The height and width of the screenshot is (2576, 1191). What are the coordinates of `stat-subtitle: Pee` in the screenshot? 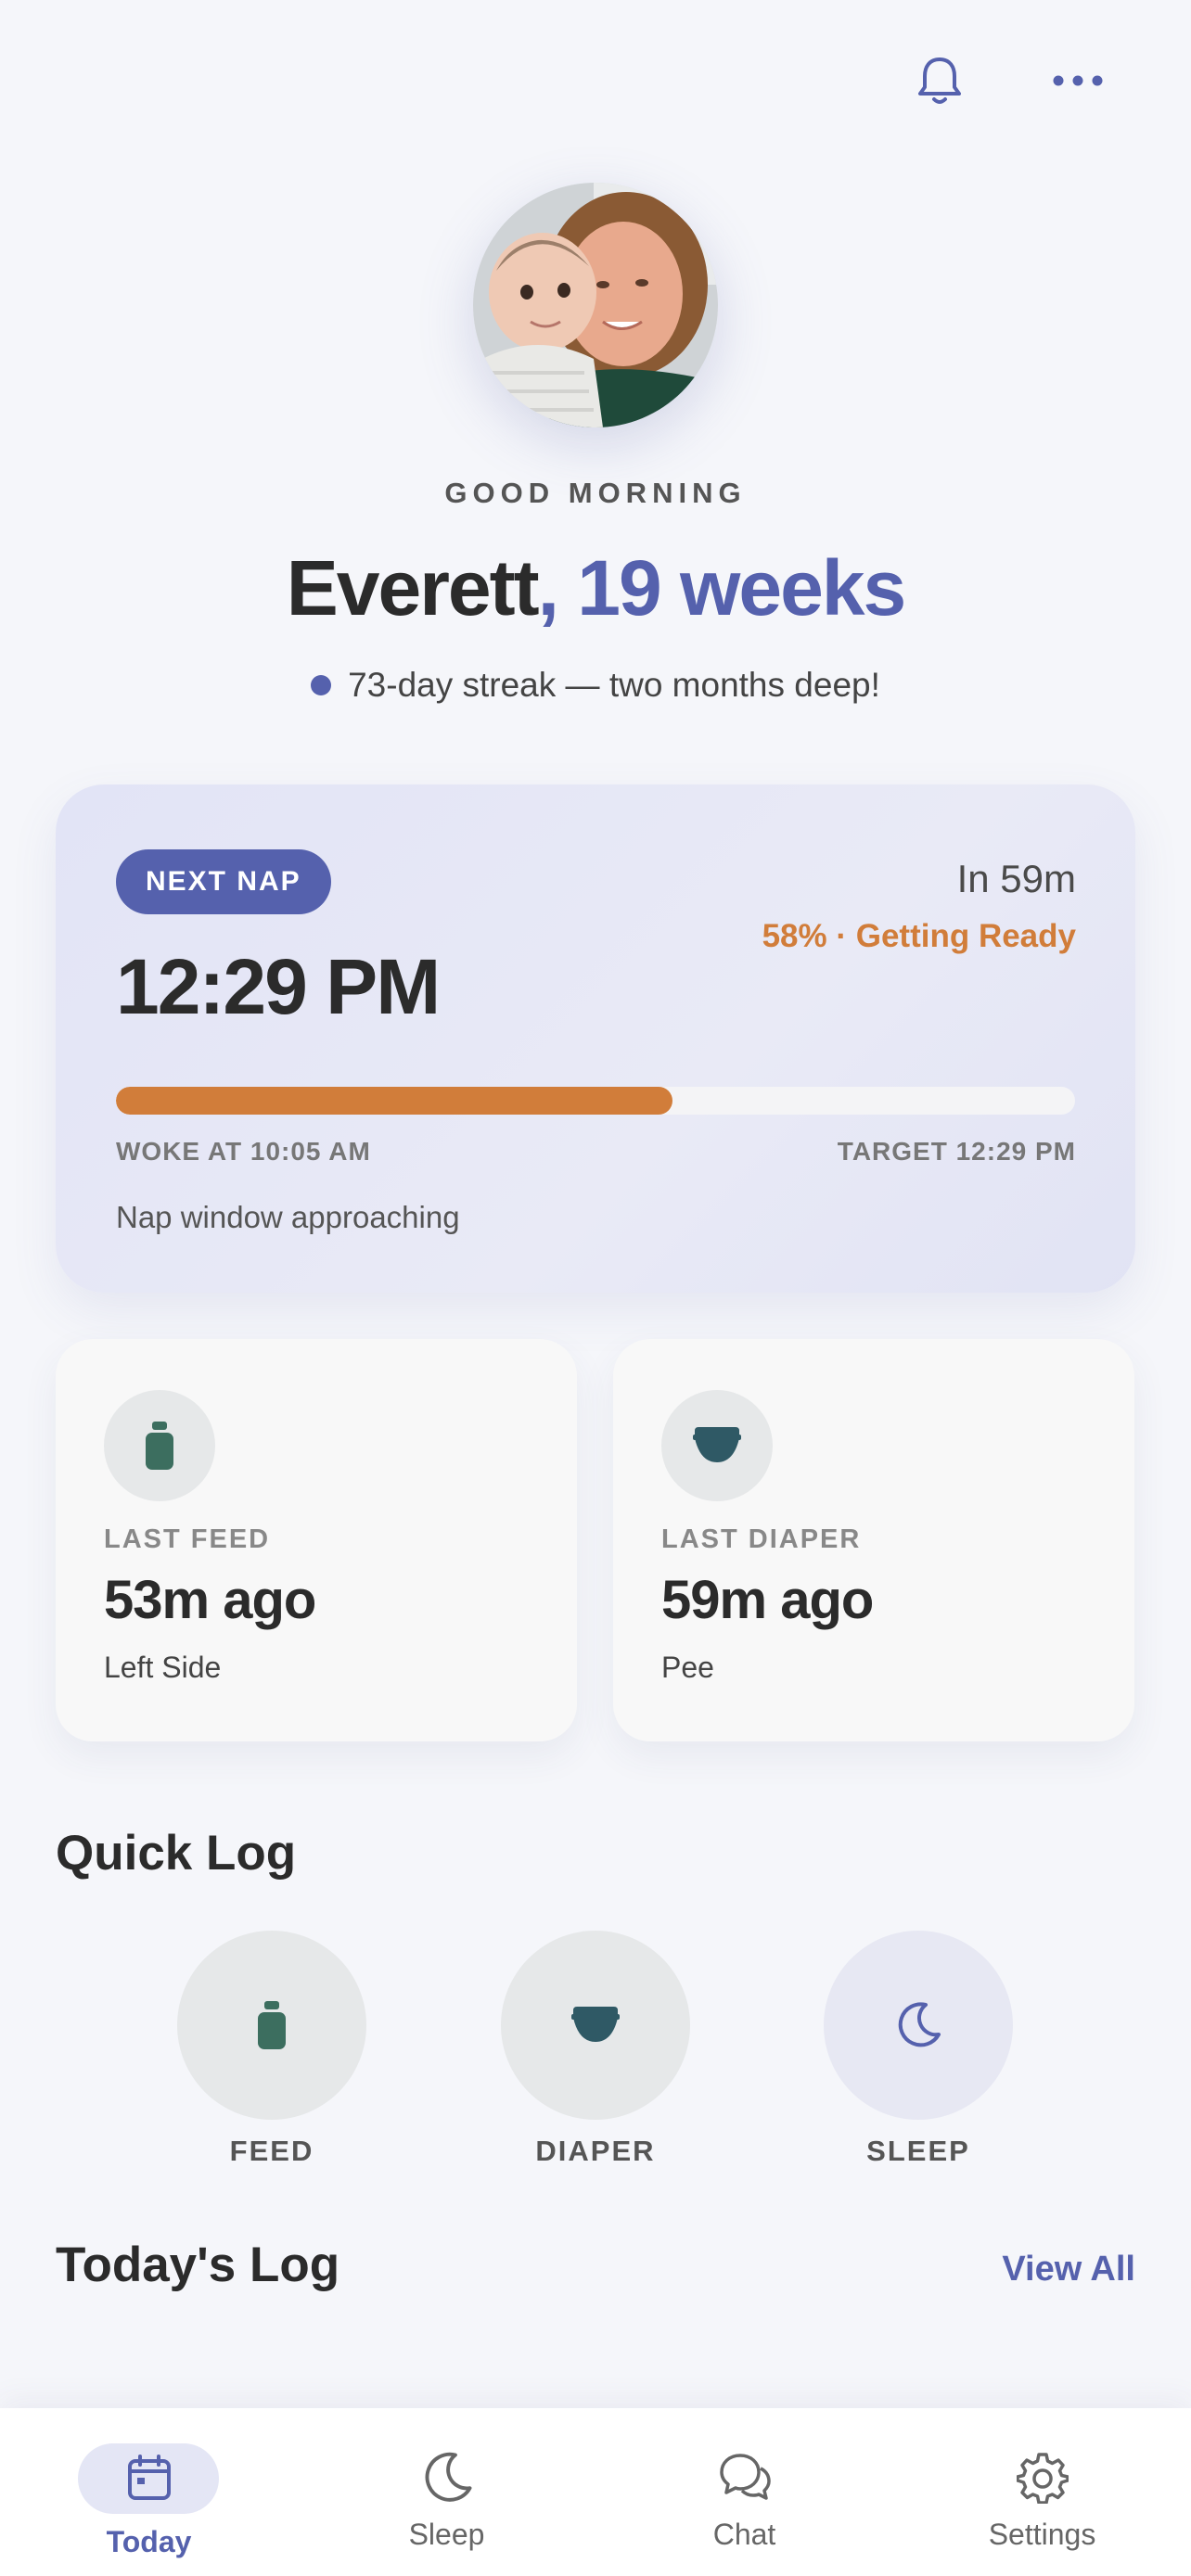 It's located at (688, 1667).